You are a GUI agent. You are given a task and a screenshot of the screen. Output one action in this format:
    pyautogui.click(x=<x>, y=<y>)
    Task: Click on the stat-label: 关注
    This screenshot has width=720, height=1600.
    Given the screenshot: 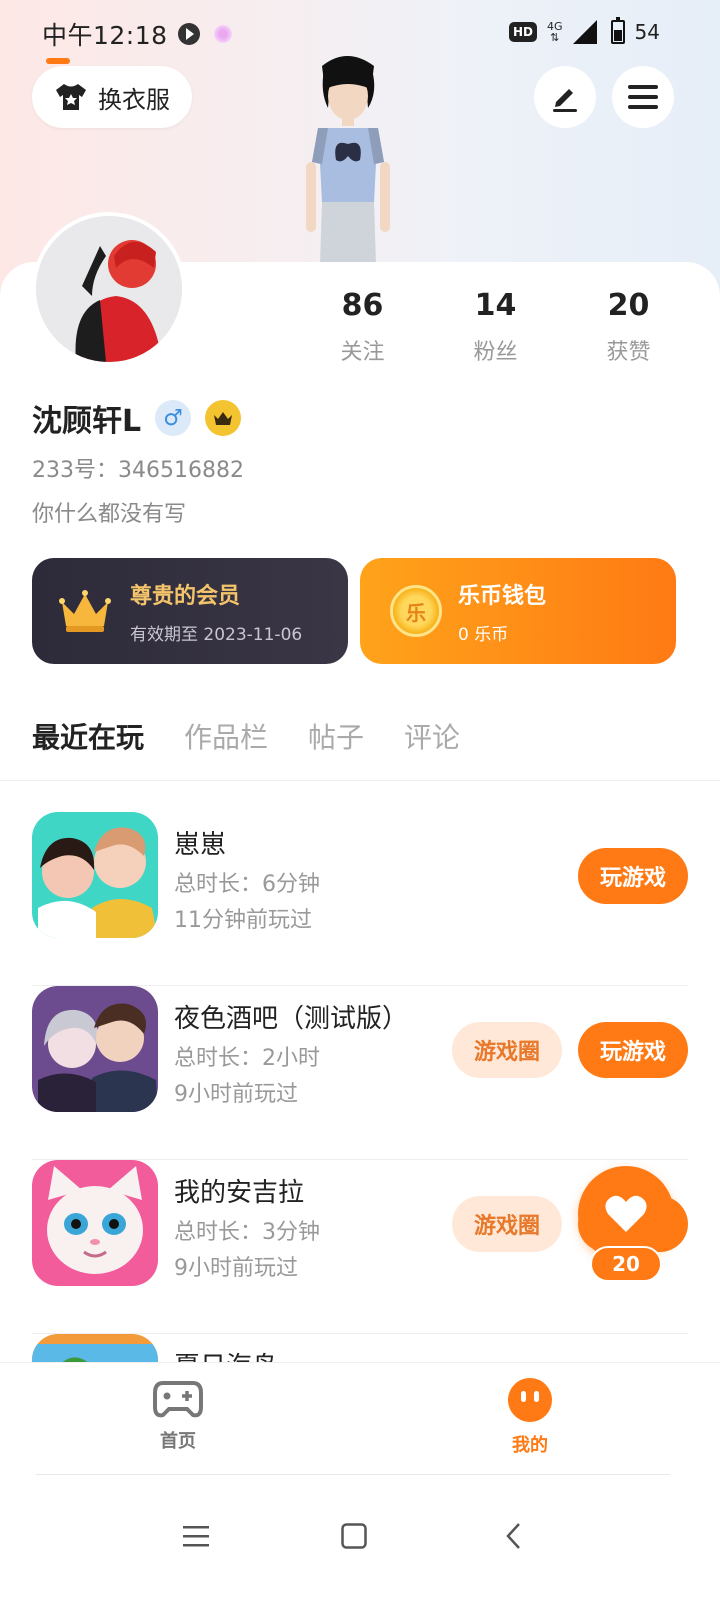 What is the action you would take?
    pyautogui.click(x=362, y=352)
    